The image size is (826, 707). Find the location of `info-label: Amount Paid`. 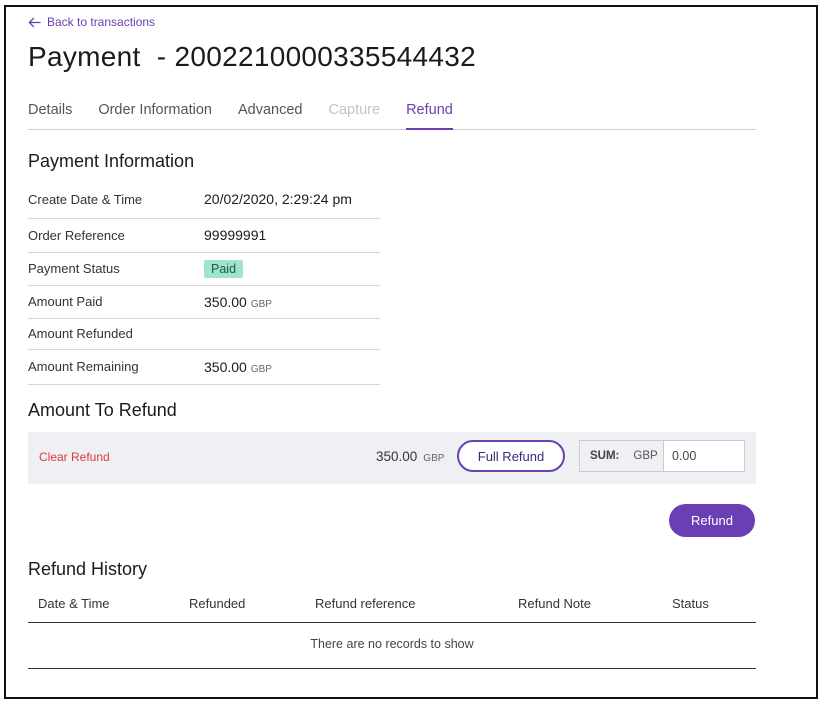

info-label: Amount Paid is located at coordinates (116, 302).